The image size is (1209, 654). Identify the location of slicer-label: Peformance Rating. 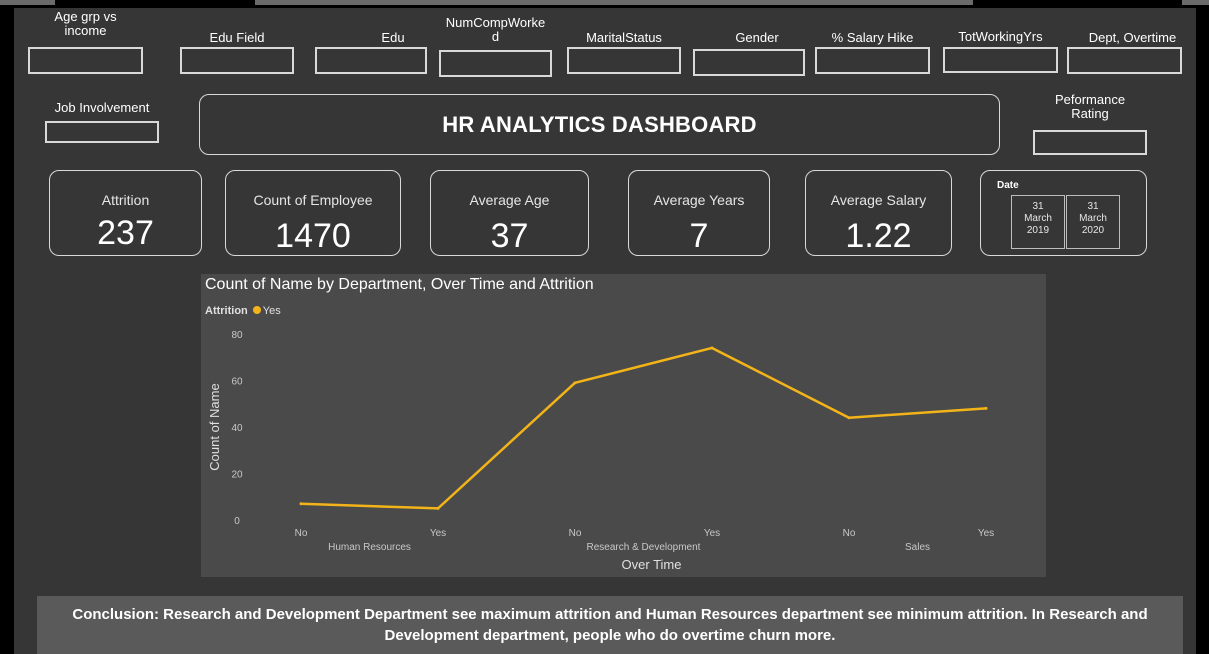
(1090, 106).